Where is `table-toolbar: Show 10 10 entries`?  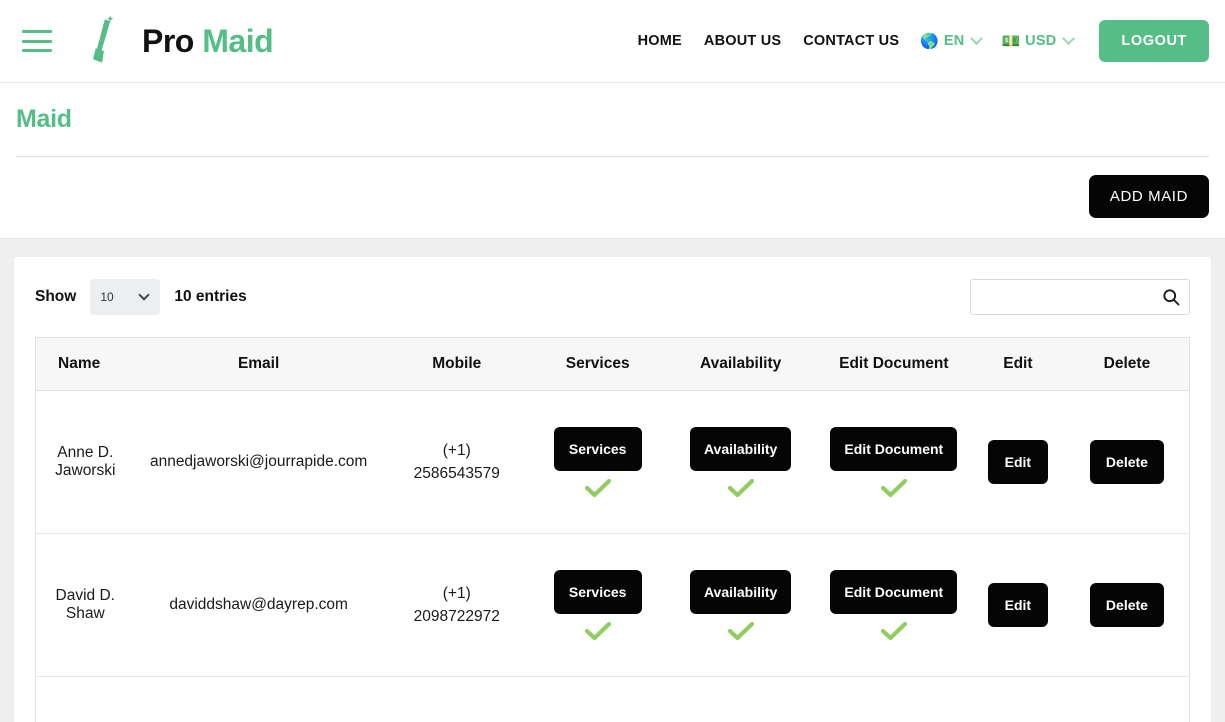
table-toolbar: Show 10 10 entries is located at coordinates (612, 297).